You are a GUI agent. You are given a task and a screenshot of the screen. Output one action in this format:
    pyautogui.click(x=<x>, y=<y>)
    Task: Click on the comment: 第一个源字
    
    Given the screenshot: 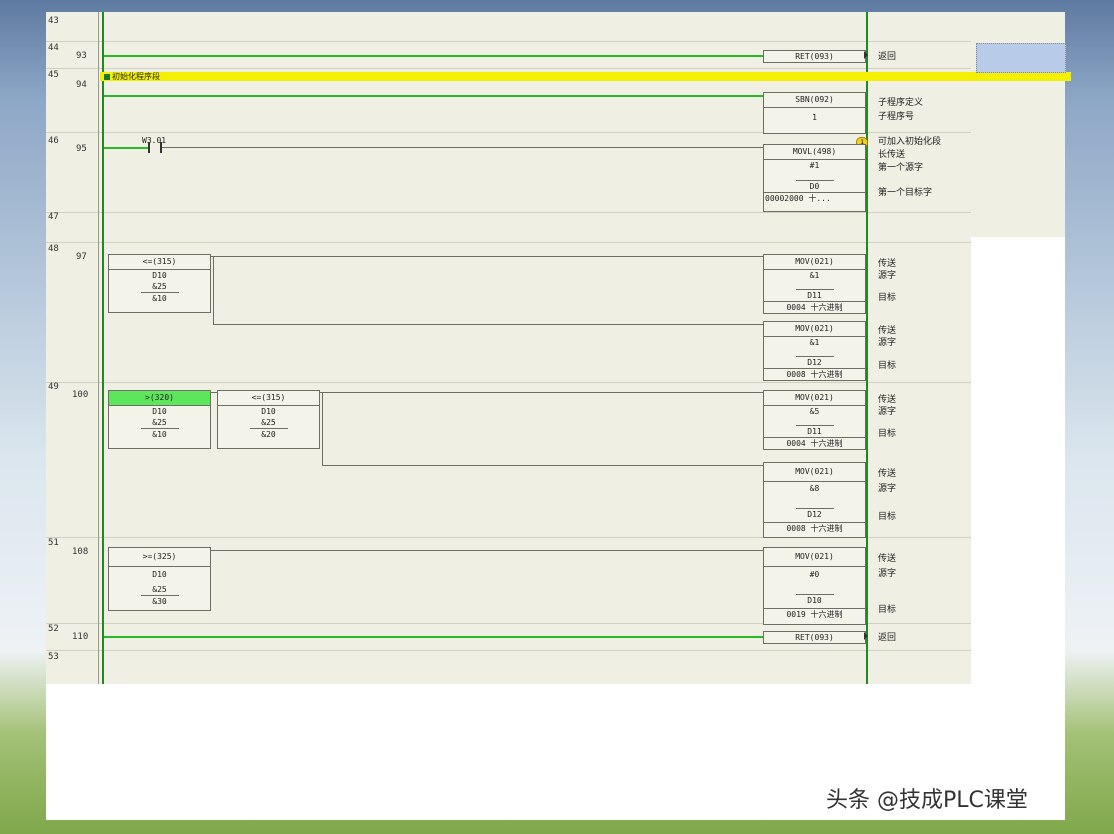 What is the action you would take?
    pyautogui.click(x=901, y=168)
    